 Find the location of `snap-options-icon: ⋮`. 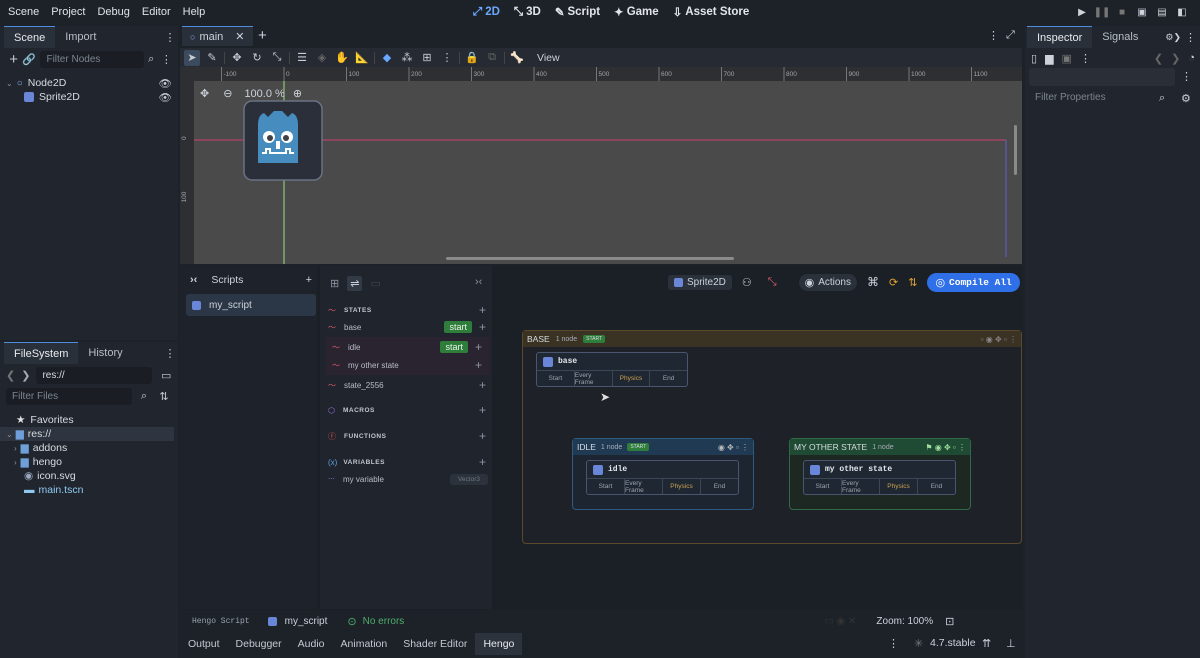

snap-options-icon: ⋮ is located at coordinates (447, 58).